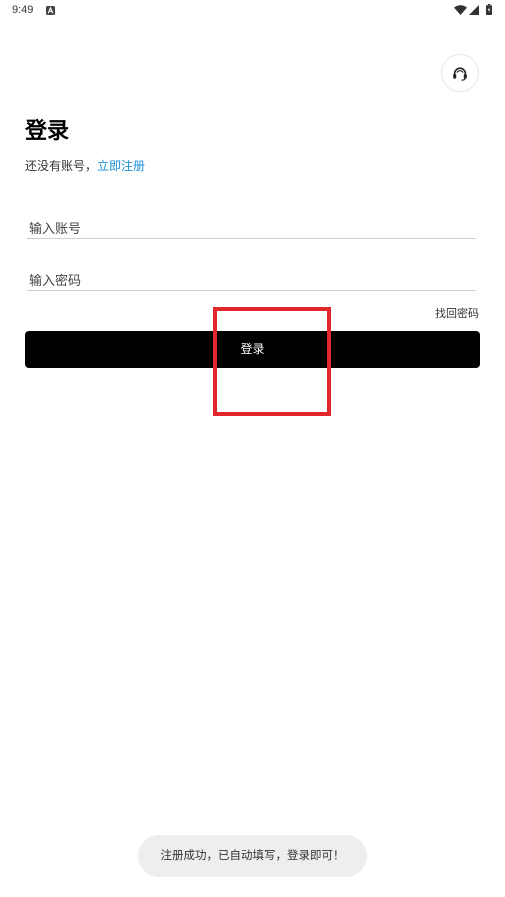 This screenshot has width=505, height=897. Describe the element at coordinates (251, 280) in the screenshot. I see `password-input` at that location.